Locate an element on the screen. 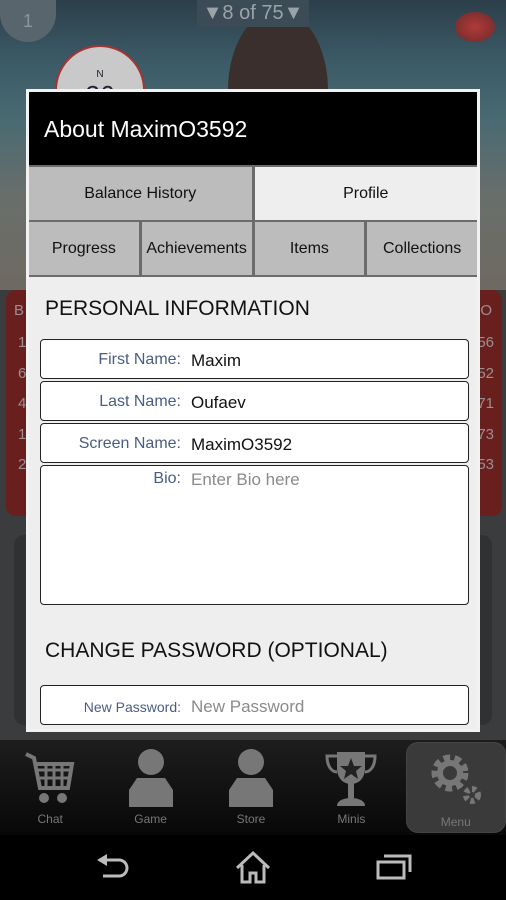 The height and width of the screenshot is (900, 506). new-password-label: New Password: is located at coordinates (132, 707).